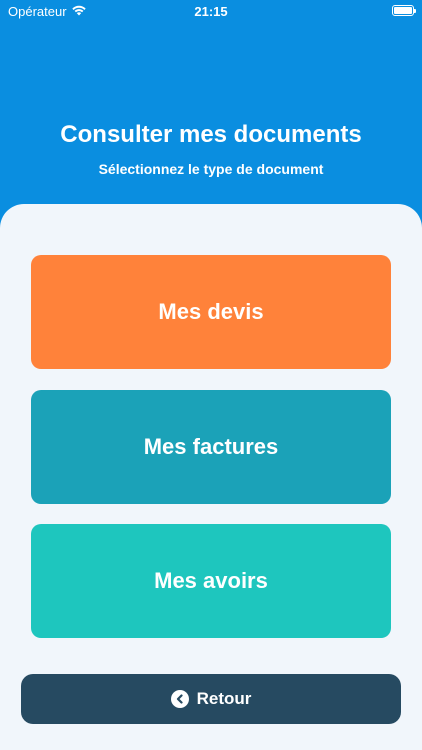 This screenshot has width=422, height=750. Describe the element at coordinates (211, 581) in the screenshot. I see `mes-avoirs-button: Mes avoirs` at that location.